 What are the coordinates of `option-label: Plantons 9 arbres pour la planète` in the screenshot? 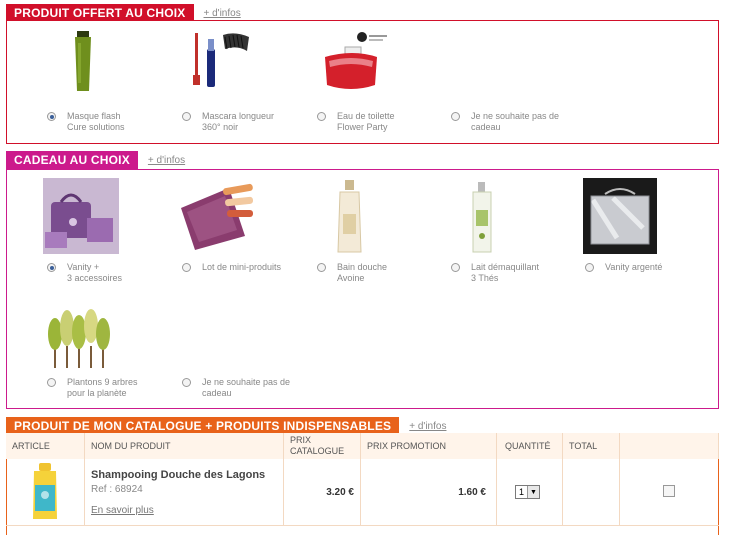 It's located at (102, 387).